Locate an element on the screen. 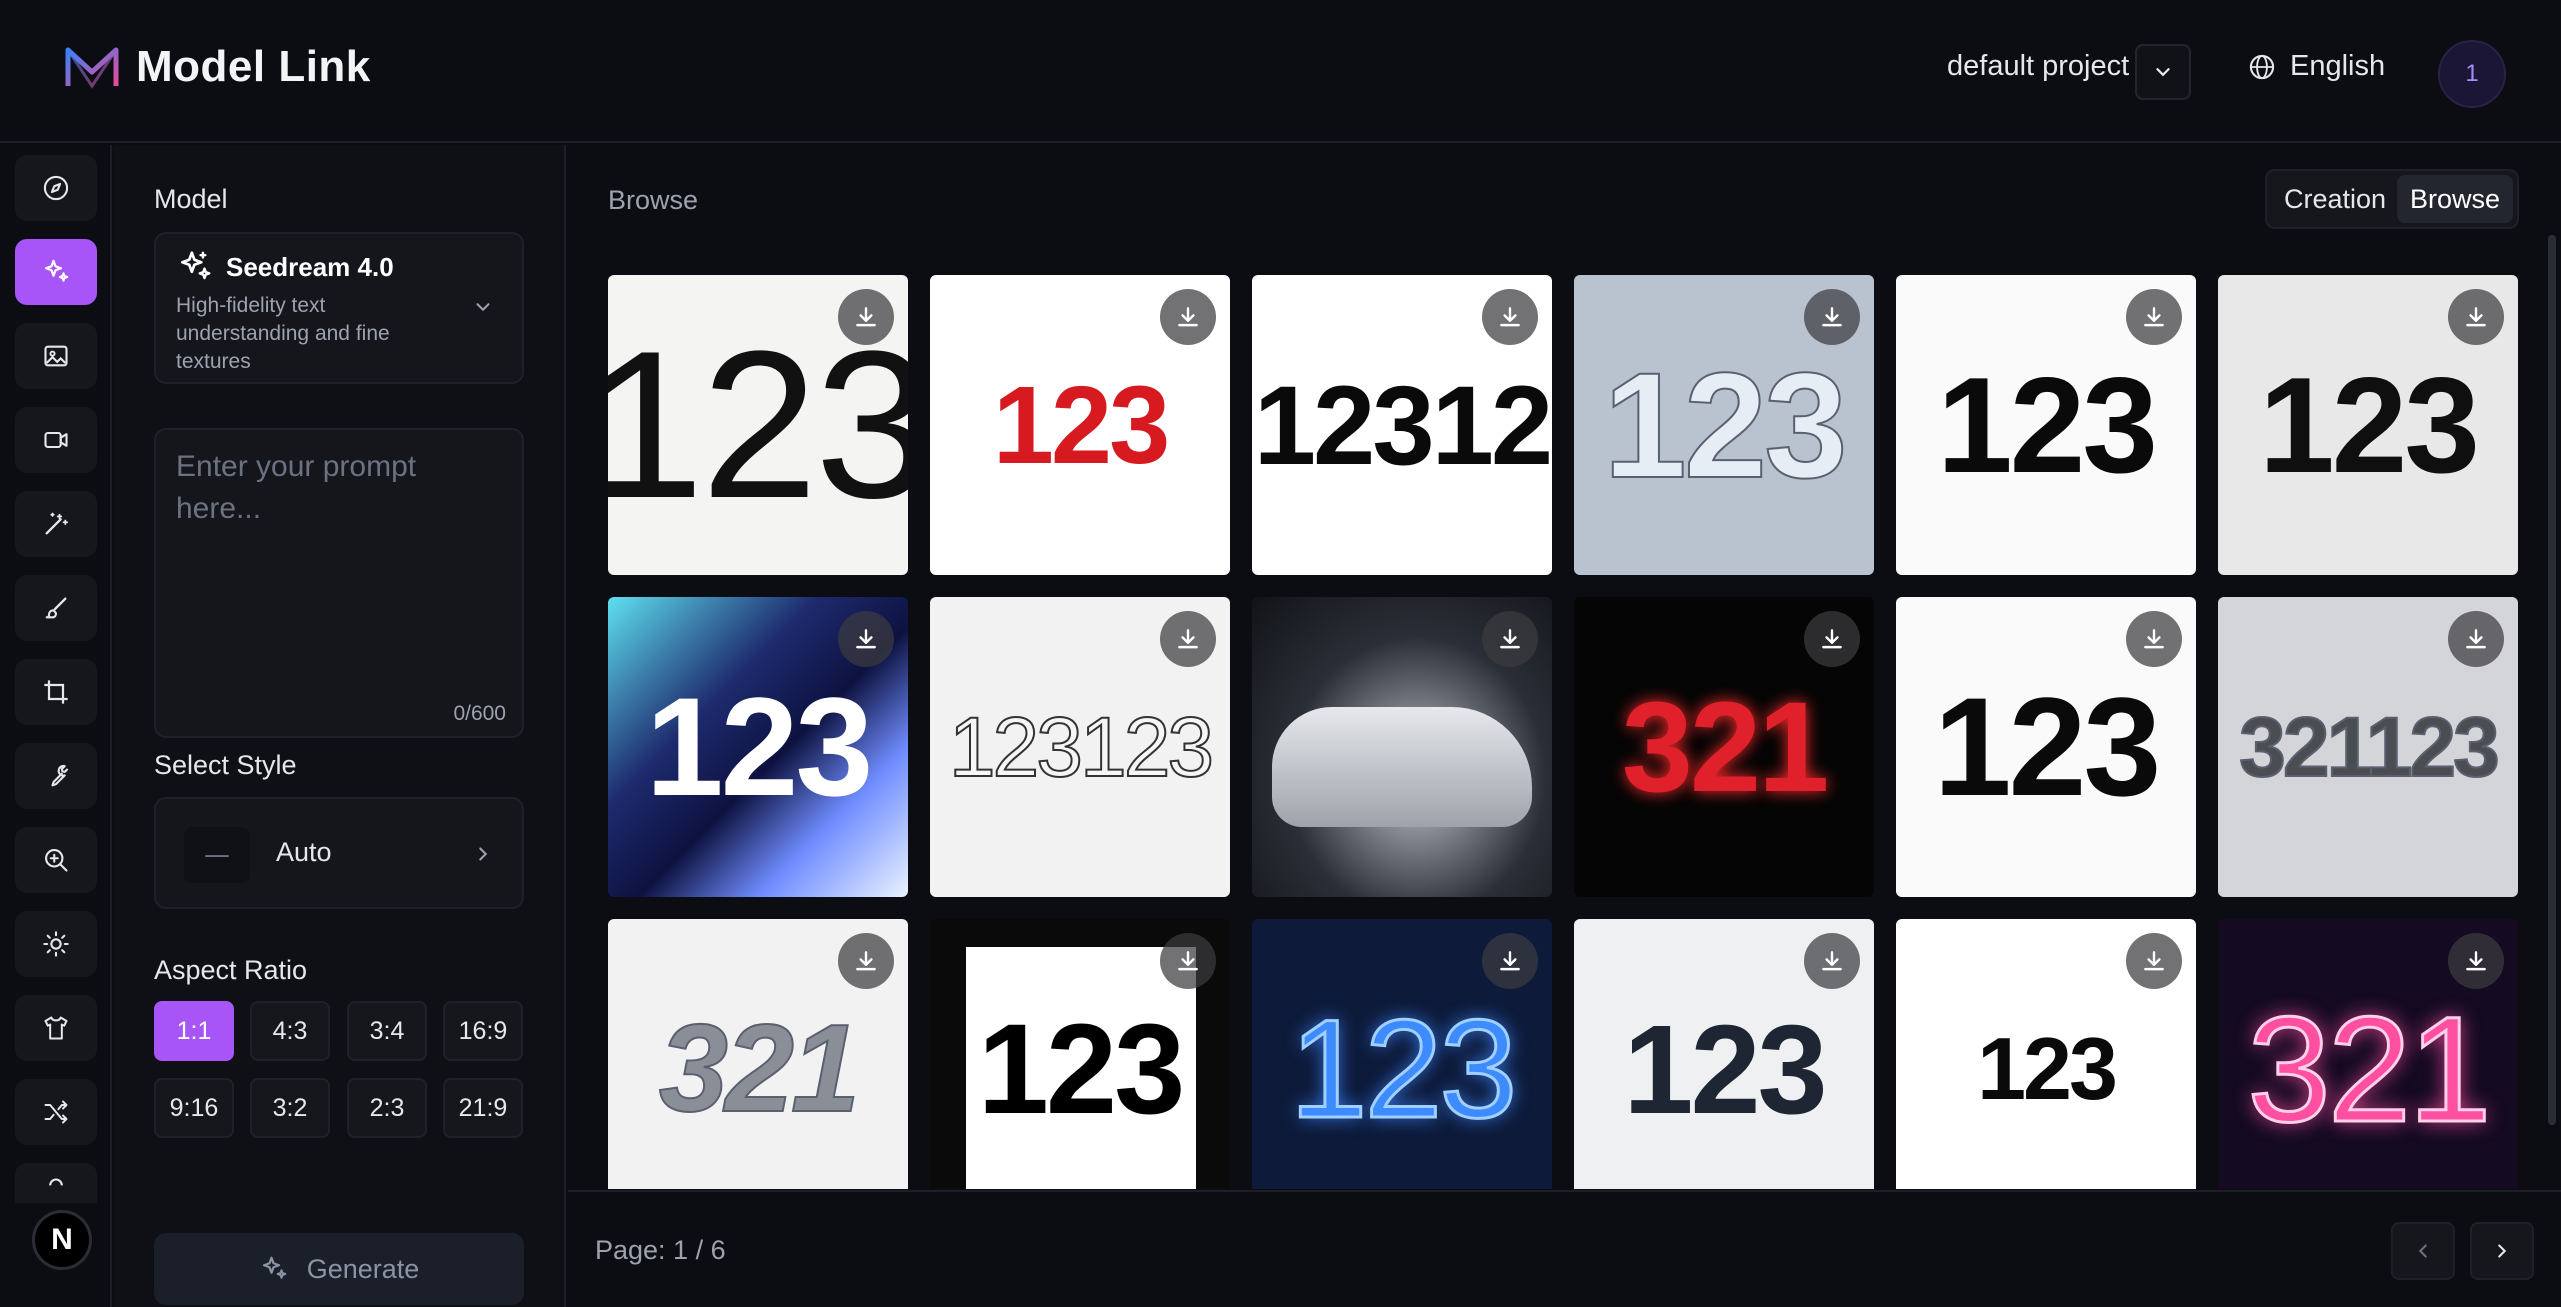 This screenshot has height=1307, width=2561. project-dropdown-button is located at coordinates (2163, 72).